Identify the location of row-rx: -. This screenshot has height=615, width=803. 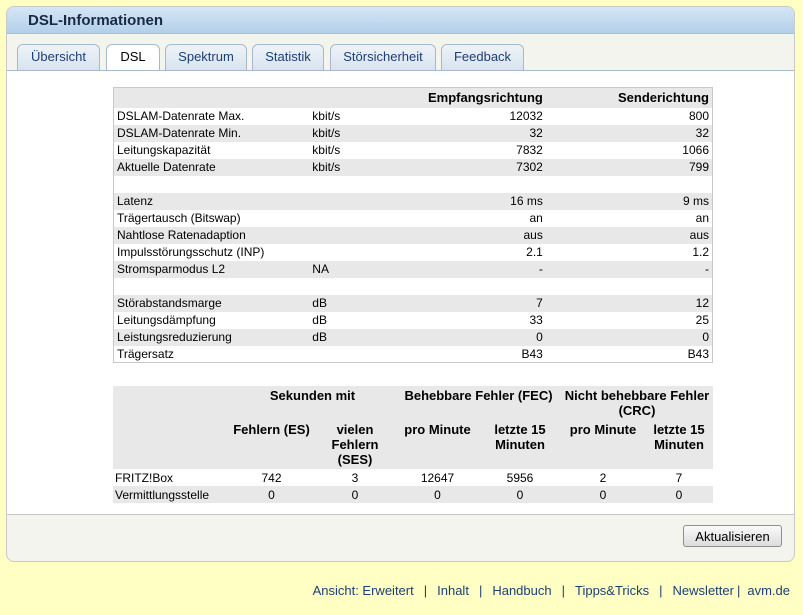
(462, 269).